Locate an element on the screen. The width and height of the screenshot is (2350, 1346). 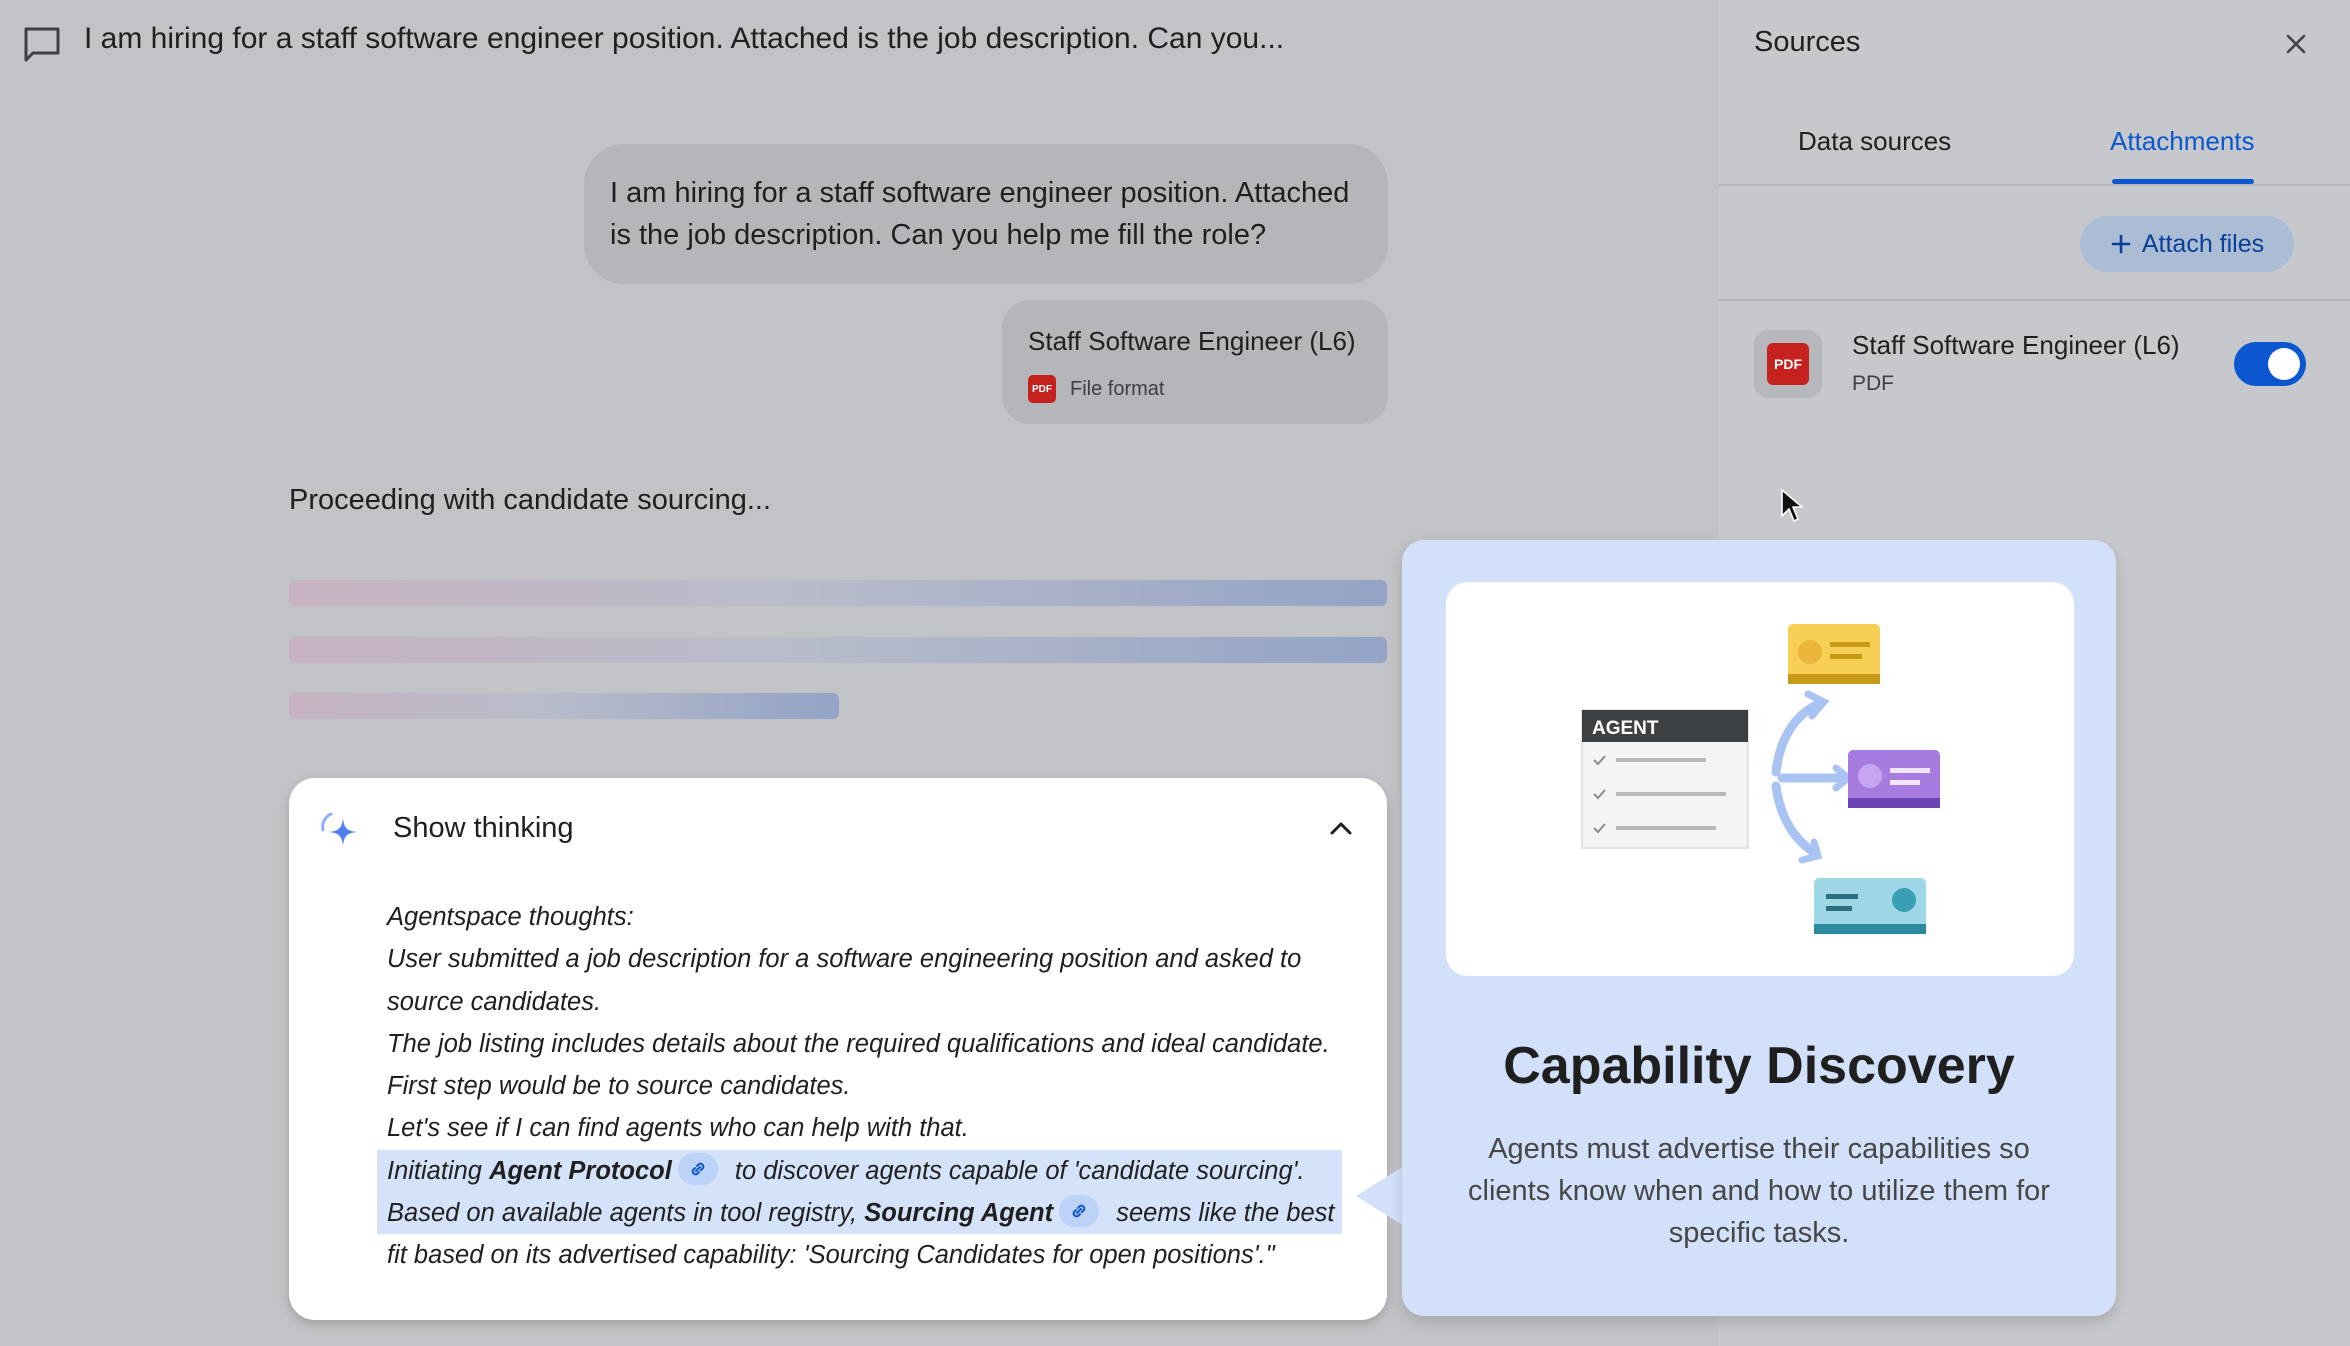
attach-files-label: Attach files is located at coordinates (2203, 243).